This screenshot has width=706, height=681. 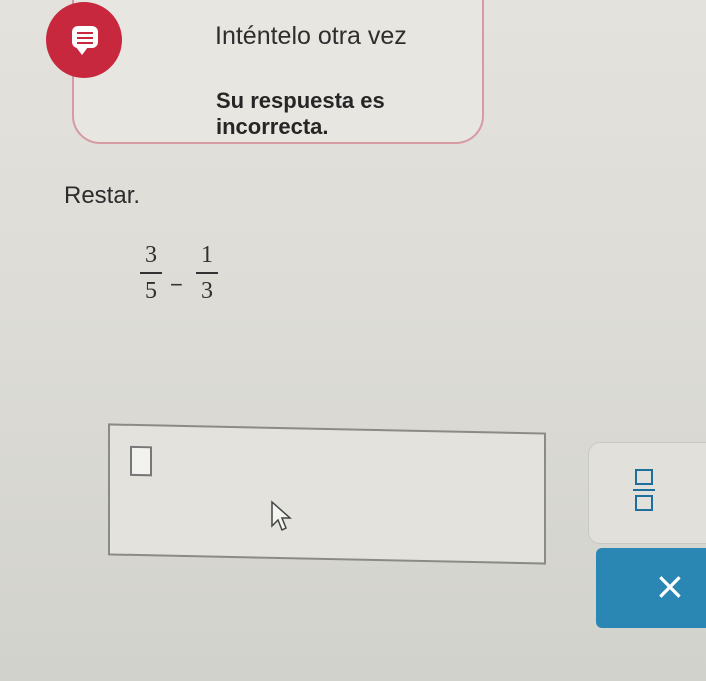 What do you see at coordinates (281, 516) in the screenshot?
I see `mouse-pointer-icon` at bounding box center [281, 516].